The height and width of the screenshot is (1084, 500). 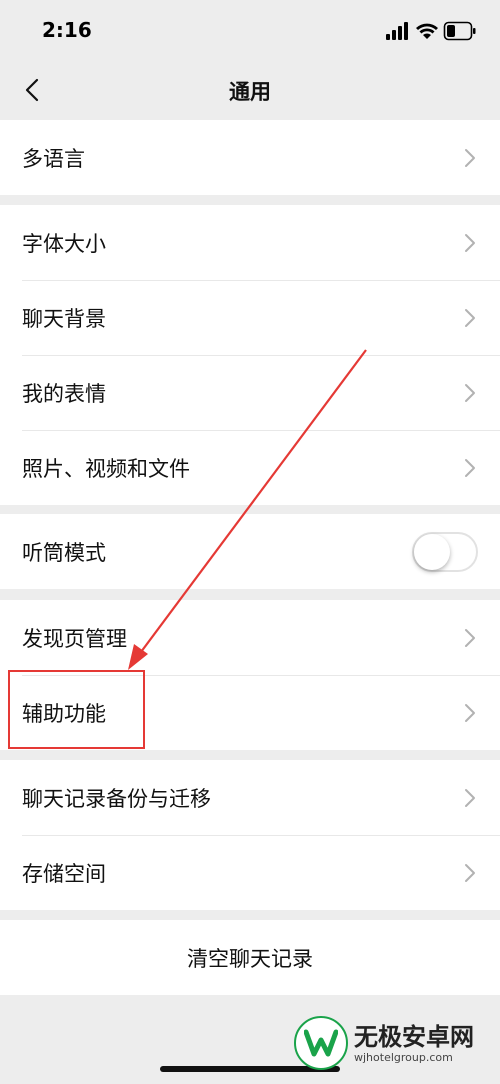 I want to click on settings-group-language: 多语言, so click(x=250, y=157).